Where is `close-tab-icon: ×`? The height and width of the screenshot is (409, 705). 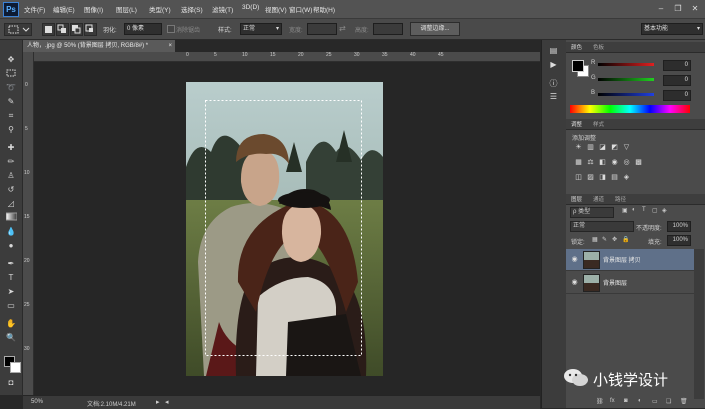 close-tab-icon: × is located at coordinates (170, 46).